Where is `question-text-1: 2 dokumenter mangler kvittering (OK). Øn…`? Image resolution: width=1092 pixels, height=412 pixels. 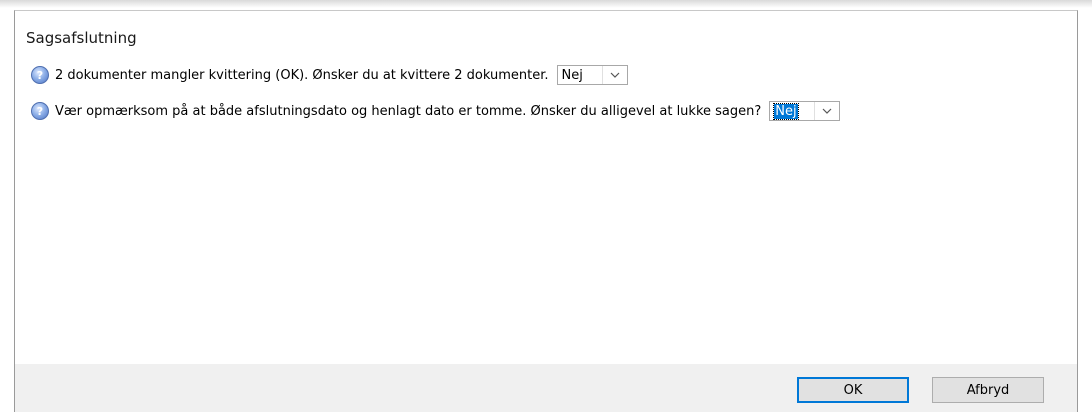
question-text-1: 2 dokumenter mangler kvittering (OK). Øn… is located at coordinates (302, 75).